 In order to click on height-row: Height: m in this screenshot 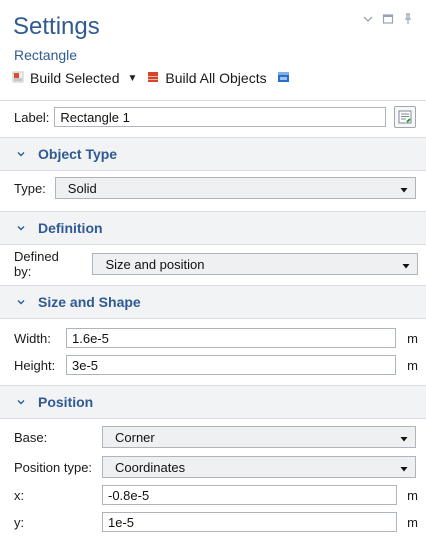, I will do `click(216, 365)`.